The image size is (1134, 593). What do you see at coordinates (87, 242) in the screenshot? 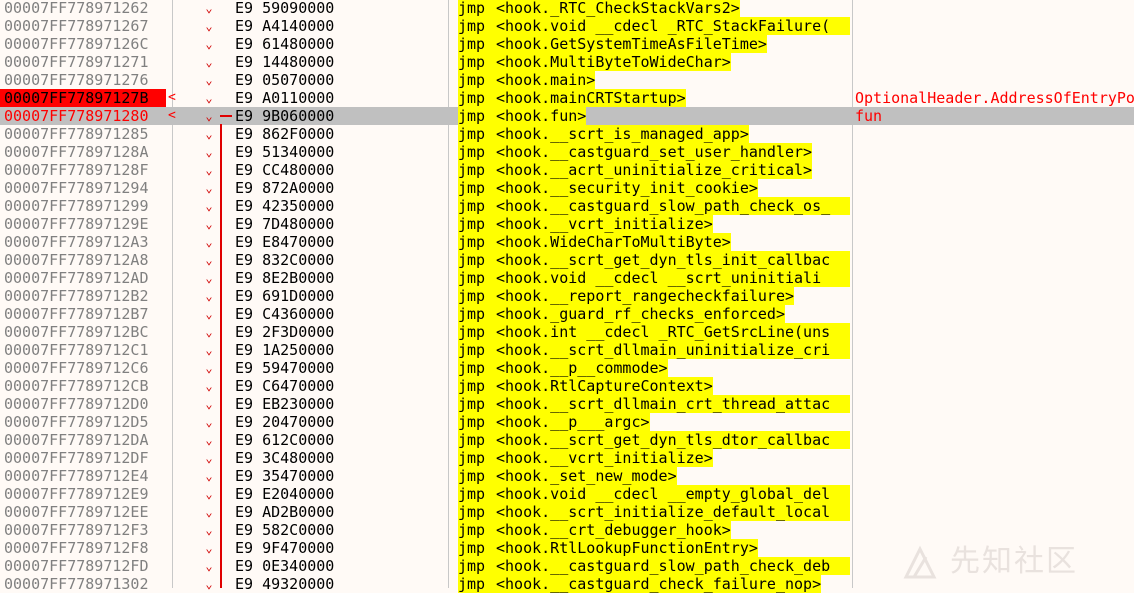
I see `address-cell: 00007FF7789712A3` at bounding box center [87, 242].